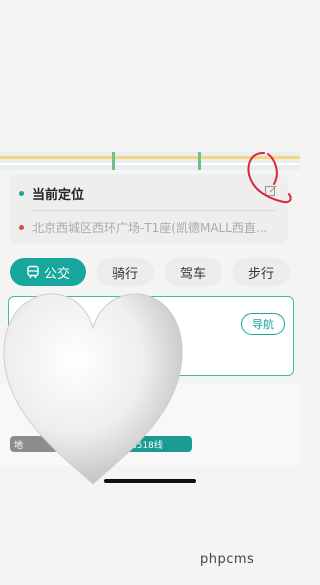 The image size is (320, 585). I want to click on tab-cycling: 骑行, so click(125, 272).